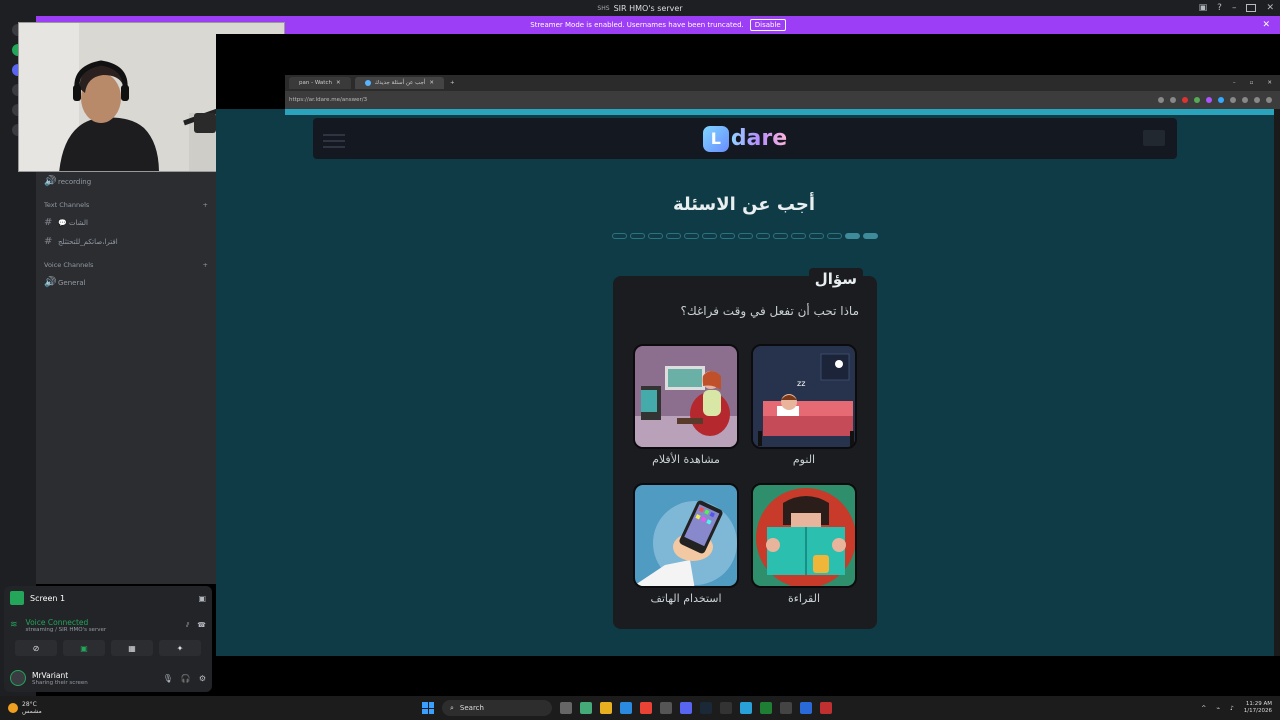 The image size is (1280, 720). I want to click on reading-image, so click(804, 535).